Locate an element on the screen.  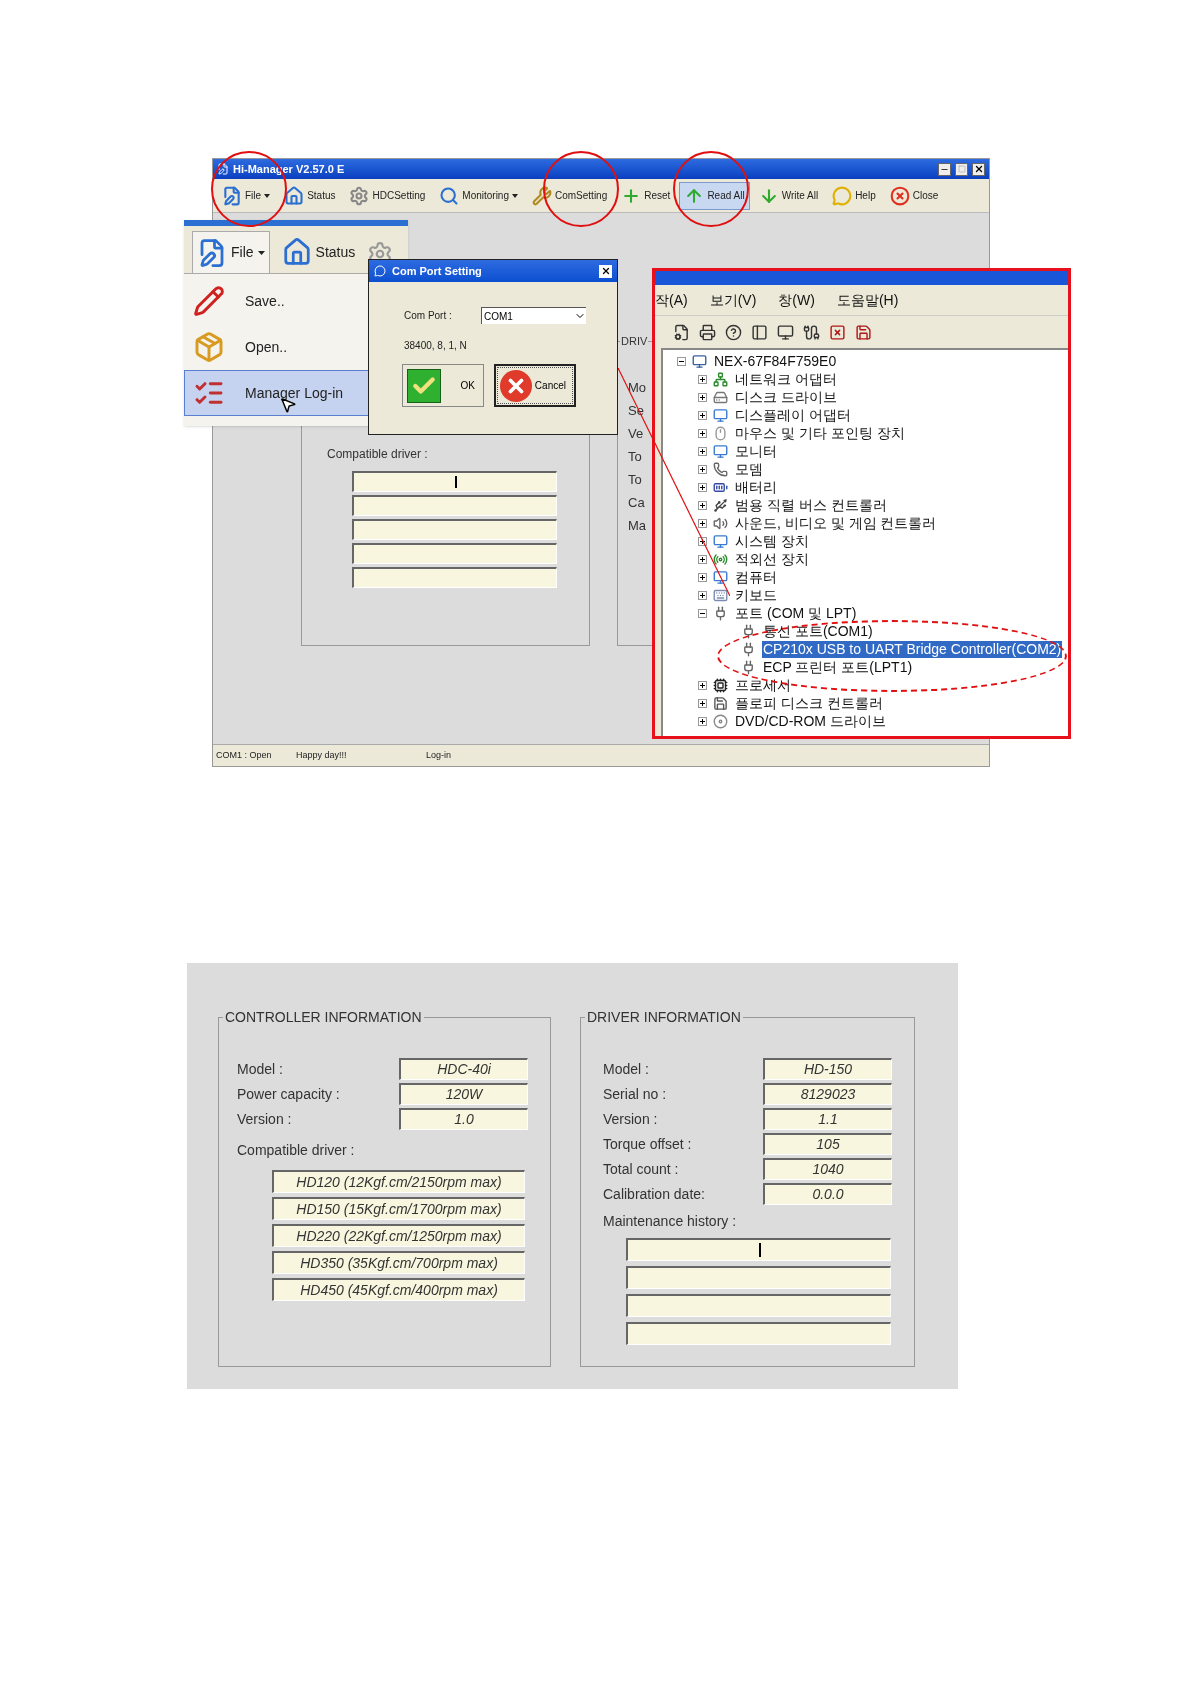
value-field: 8129023 is located at coordinates (827, 1094).